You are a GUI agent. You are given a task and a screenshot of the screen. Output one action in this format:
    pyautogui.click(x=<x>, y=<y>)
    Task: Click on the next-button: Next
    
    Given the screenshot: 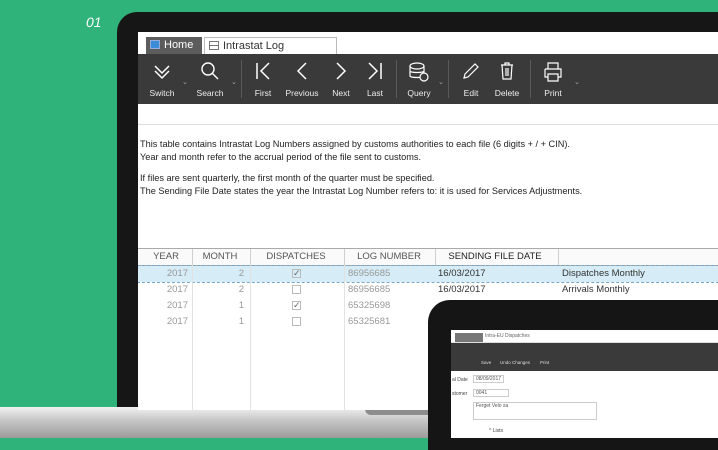 What is the action you would take?
    pyautogui.click(x=341, y=79)
    